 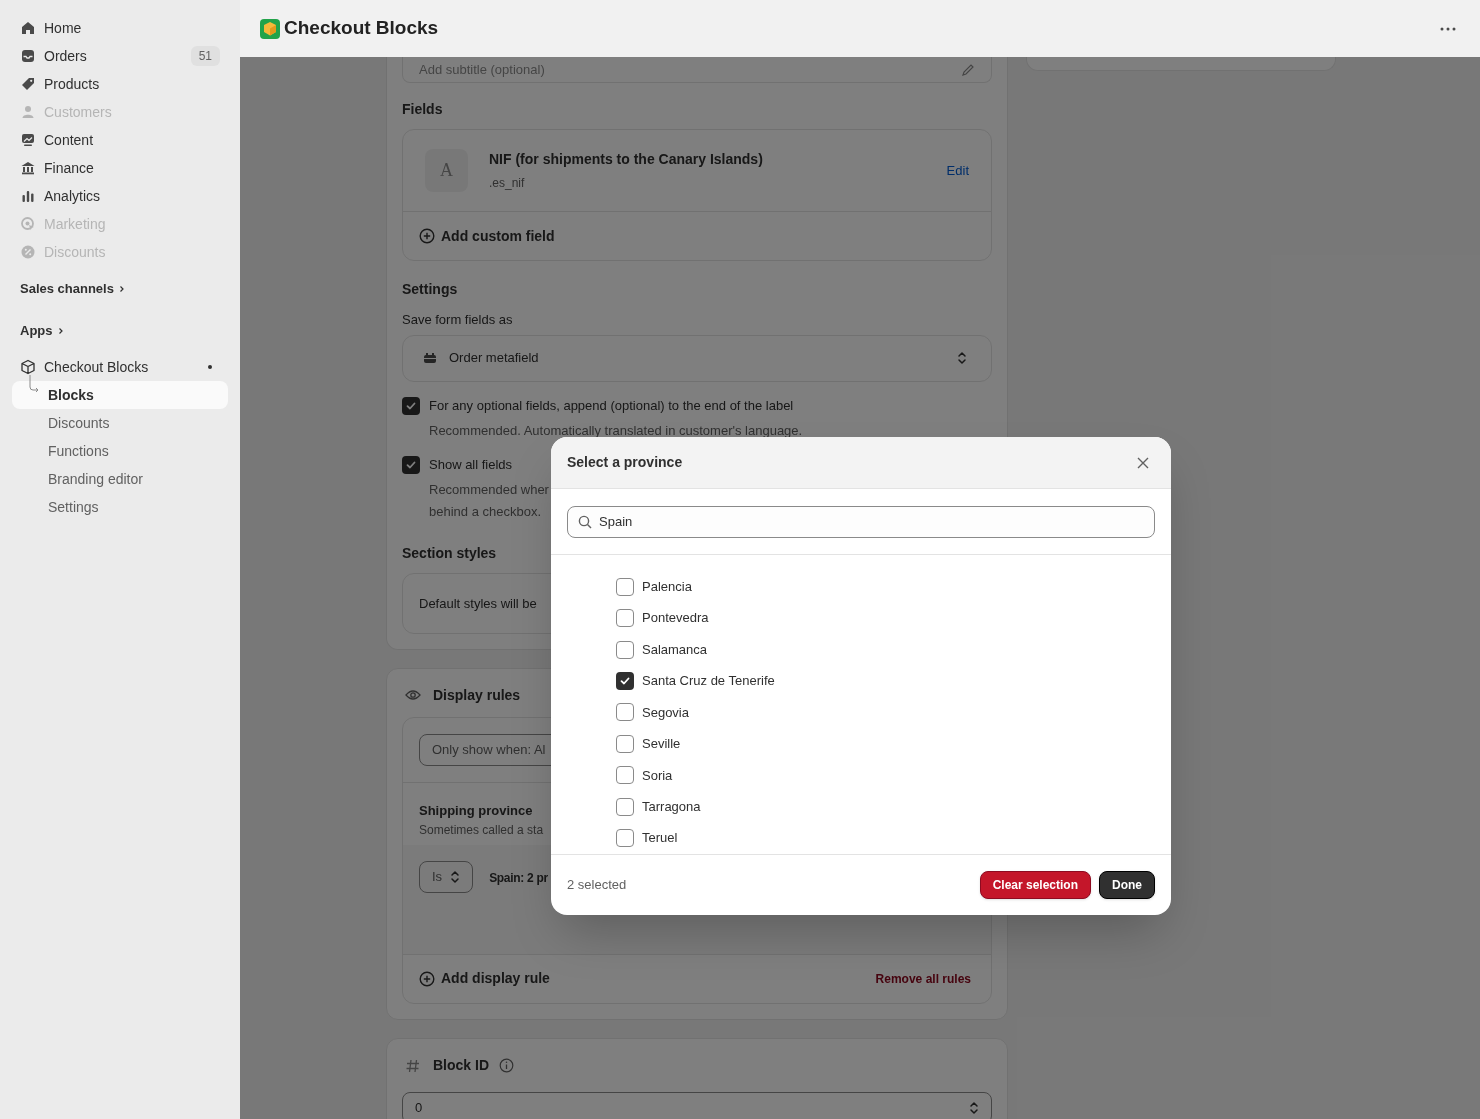 What do you see at coordinates (34, 385) in the screenshot?
I see `tree-arrow-icon` at bounding box center [34, 385].